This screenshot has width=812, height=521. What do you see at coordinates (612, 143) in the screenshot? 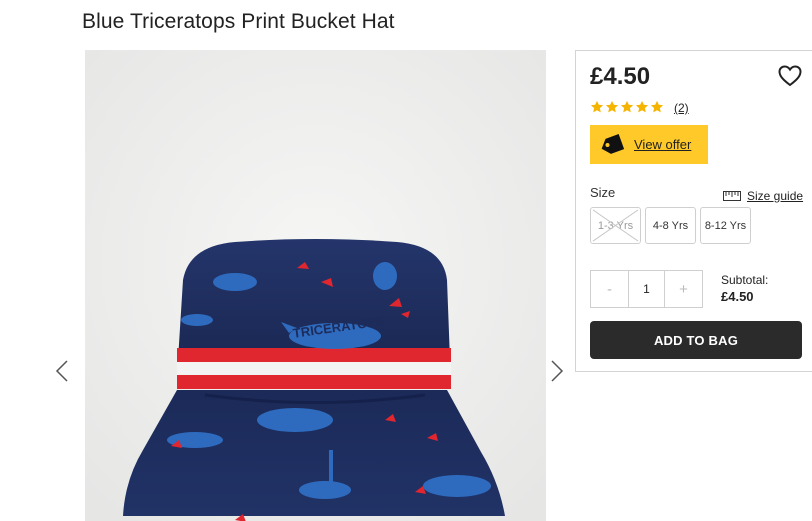
I see `tag-icon` at bounding box center [612, 143].